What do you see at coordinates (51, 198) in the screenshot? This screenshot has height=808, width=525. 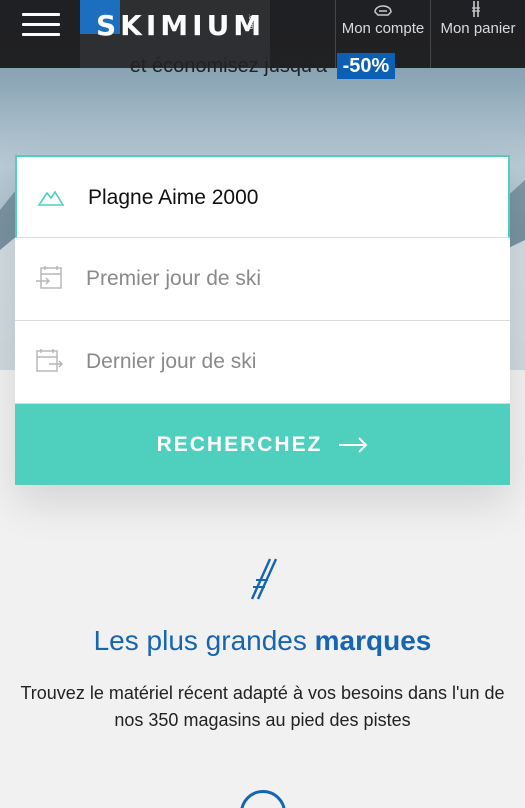 I see `mountain-icon` at bounding box center [51, 198].